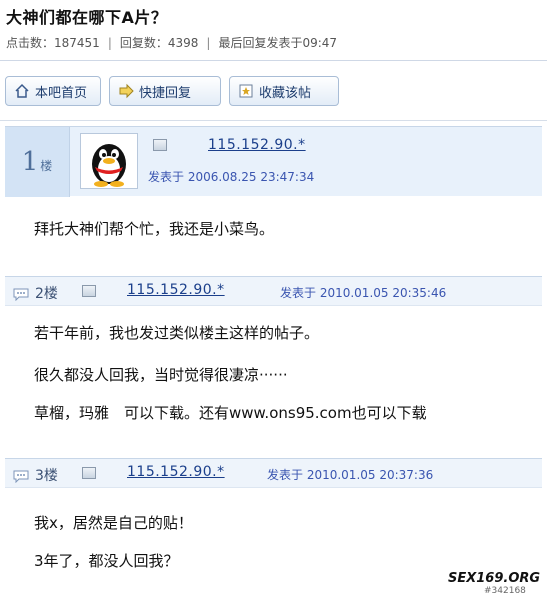 Image resolution: width=547 pixels, height=597 pixels. Describe the element at coordinates (46, 294) in the screenshot. I see `floor-label: 2楼` at that location.